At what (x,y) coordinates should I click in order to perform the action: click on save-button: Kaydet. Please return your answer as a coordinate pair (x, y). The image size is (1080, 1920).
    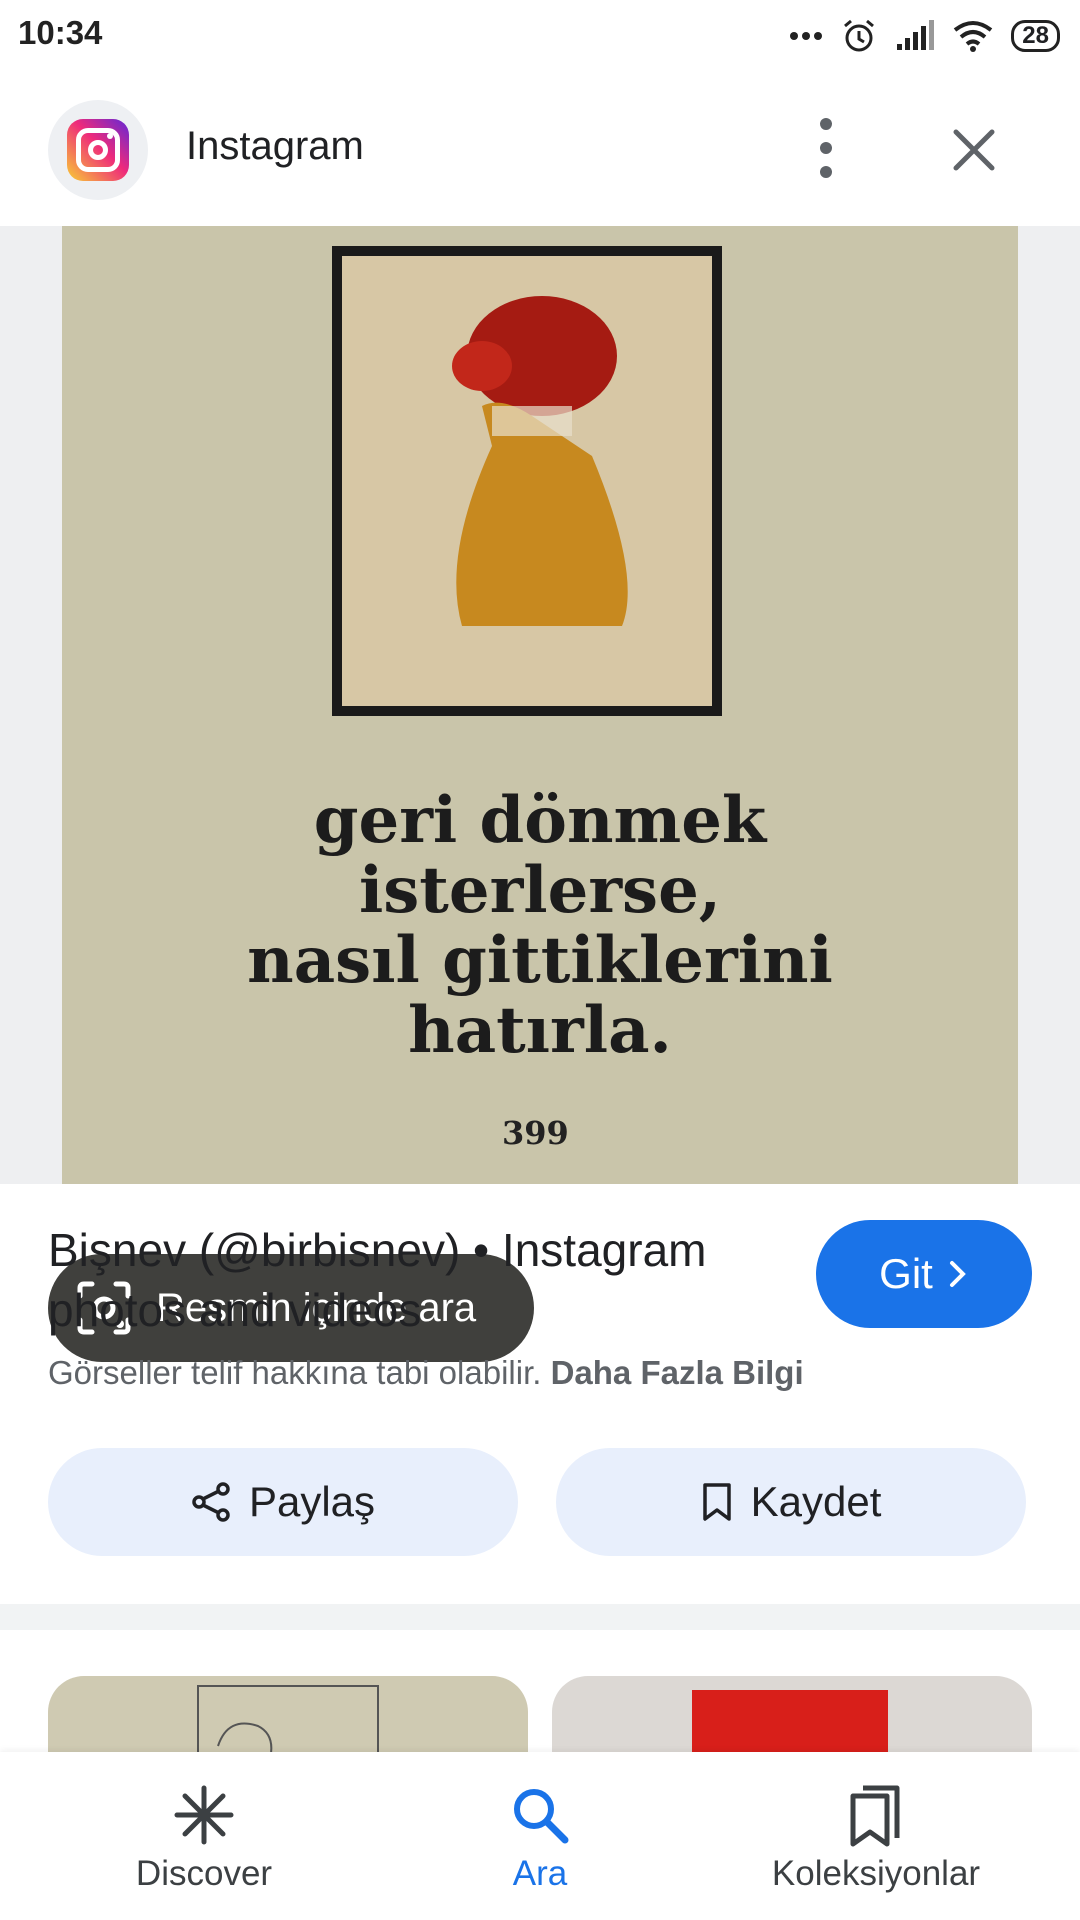
    Looking at the image, I should click on (791, 1502).